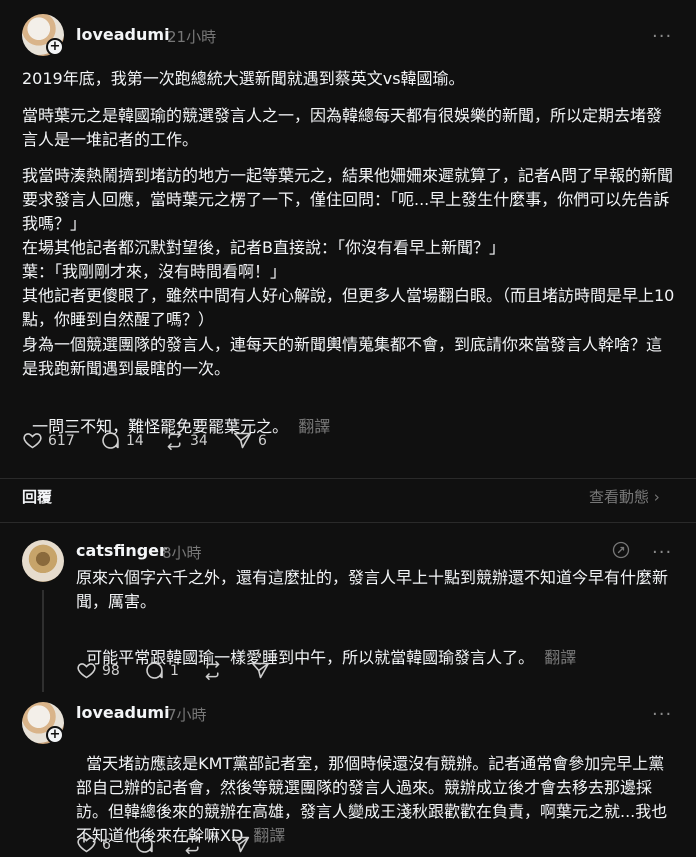 This screenshot has height=857, width=696. Describe the element at coordinates (61, 440) in the screenshot. I see `like-count: 617` at that location.